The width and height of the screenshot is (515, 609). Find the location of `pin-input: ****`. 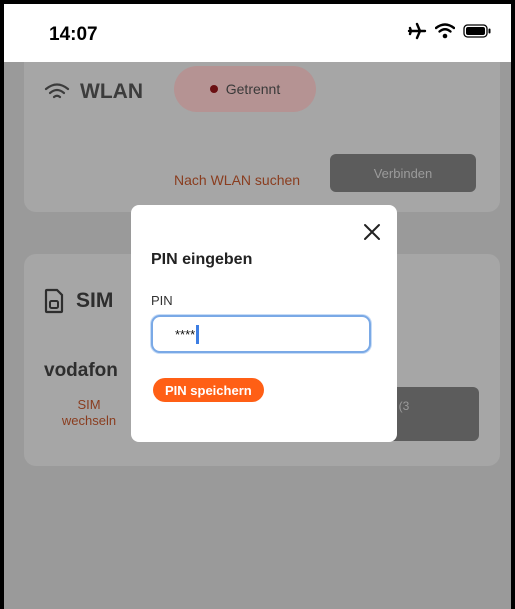

pin-input: **** is located at coordinates (261, 334).